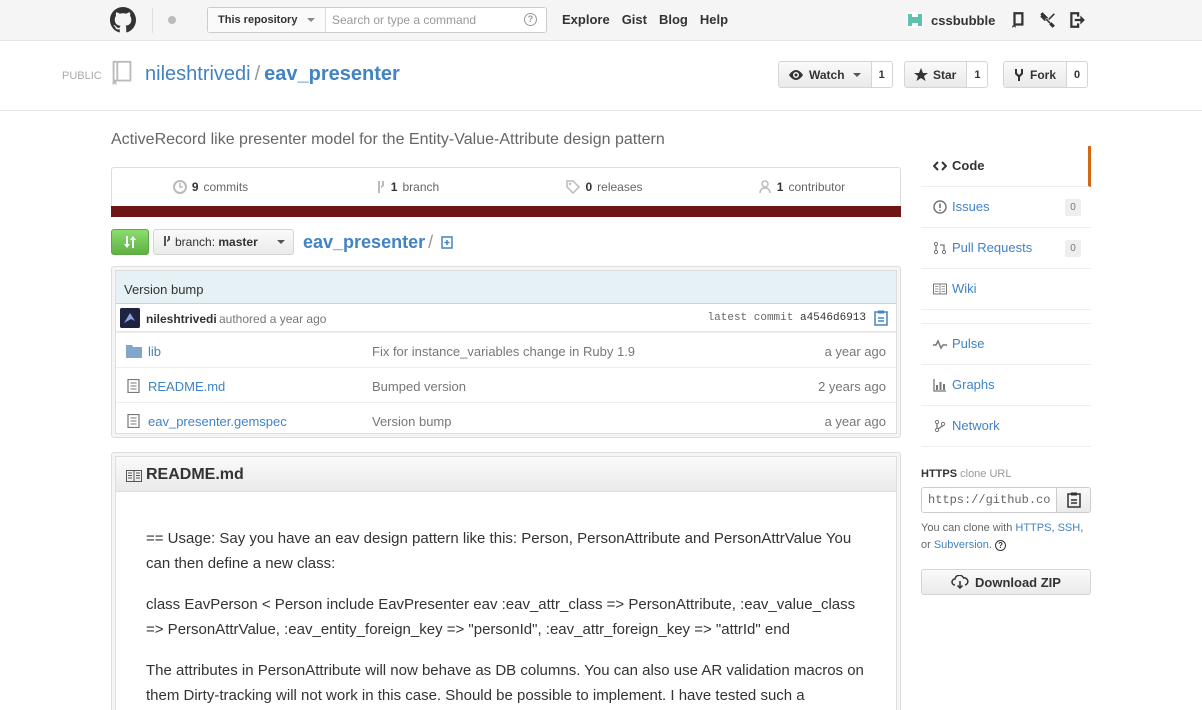 The height and width of the screenshot is (710, 1202). Describe the element at coordinates (968, 343) in the screenshot. I see `sidebar-item-label: Pulse` at that location.